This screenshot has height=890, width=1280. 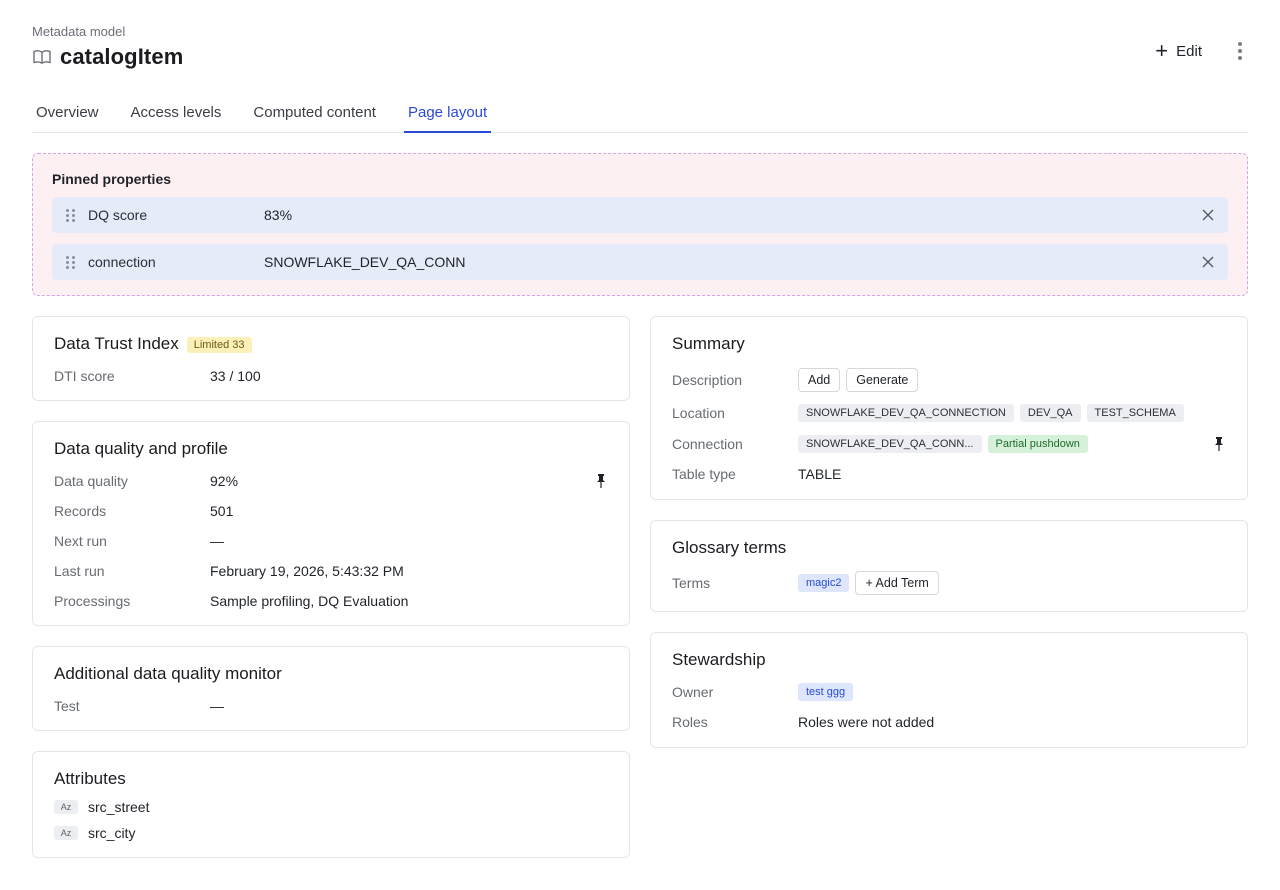 What do you see at coordinates (91, 481) in the screenshot?
I see `row-key: Data quality` at bounding box center [91, 481].